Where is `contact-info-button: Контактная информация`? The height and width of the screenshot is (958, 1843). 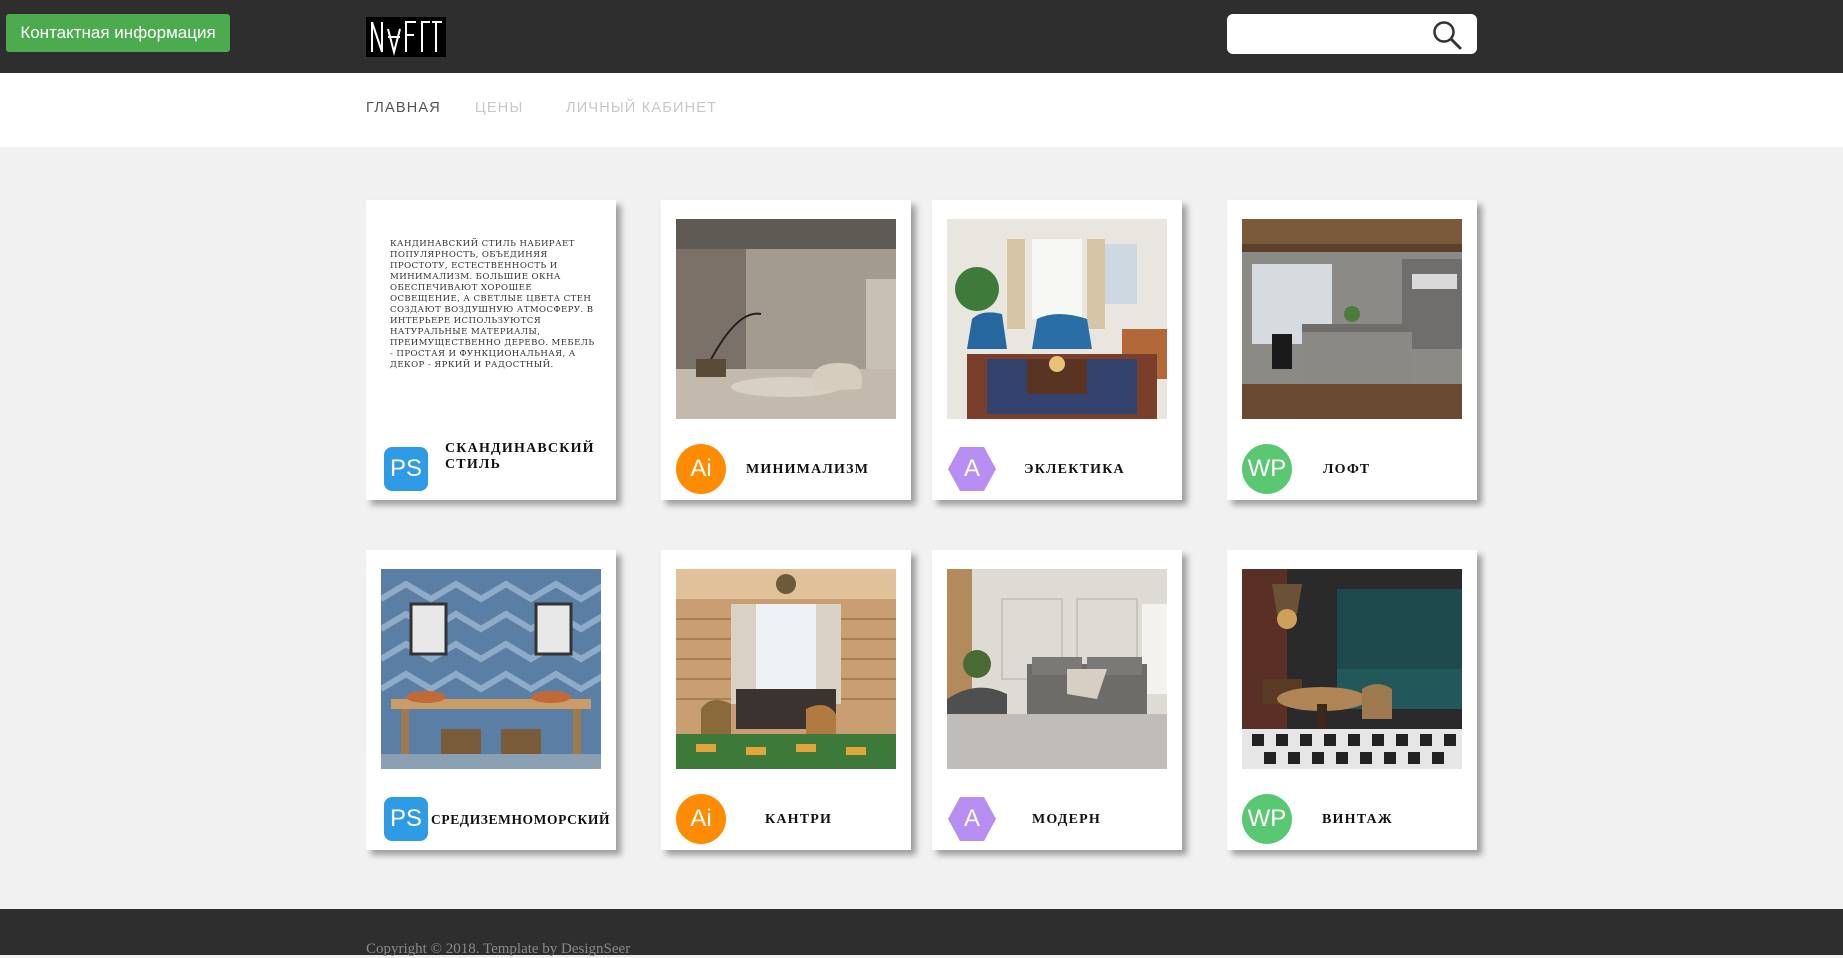 contact-info-button: Контактная информация is located at coordinates (118, 33).